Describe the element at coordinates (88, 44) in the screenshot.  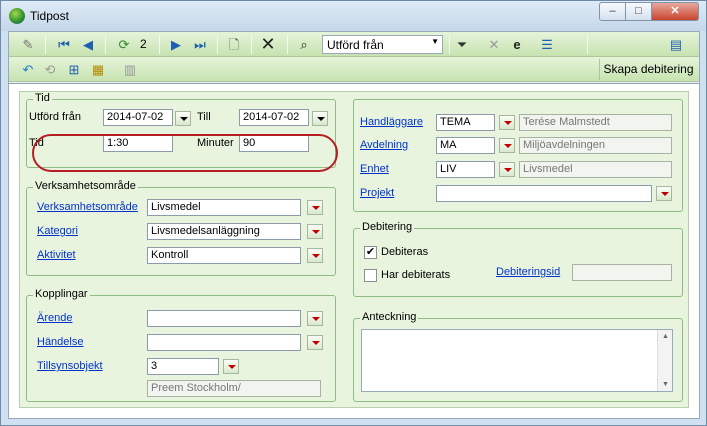
I see `prev-icon: ◀` at that location.